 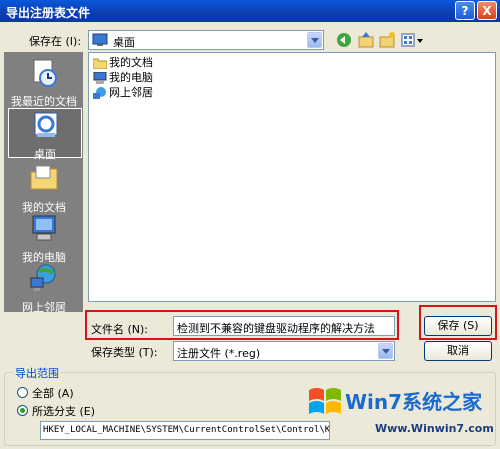 I want to click on highlight-box-save, so click(x=458, y=322).